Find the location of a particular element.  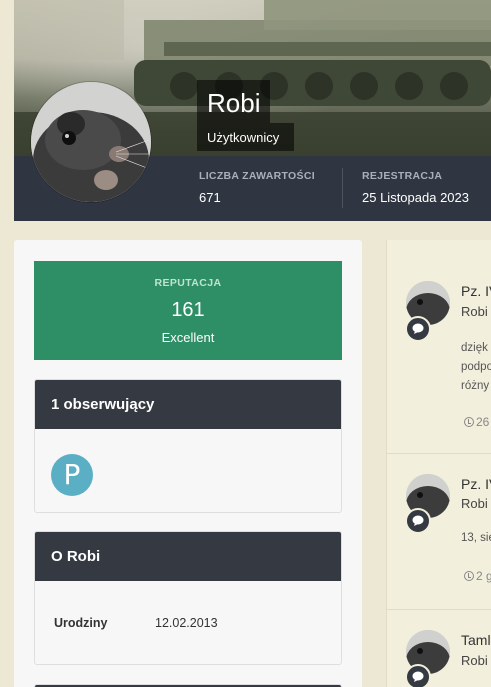

stat-value: 671 is located at coordinates (210, 197).